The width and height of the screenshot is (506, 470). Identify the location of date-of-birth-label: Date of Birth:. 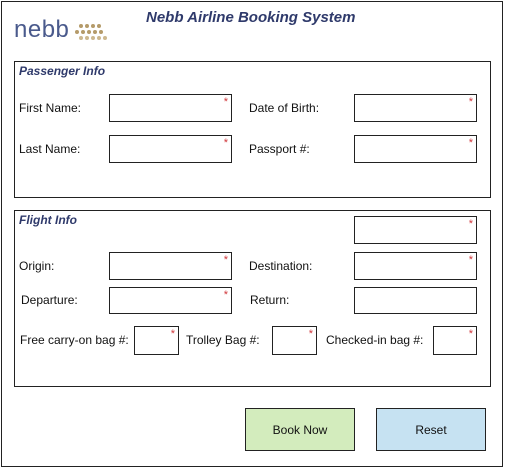
(284, 108).